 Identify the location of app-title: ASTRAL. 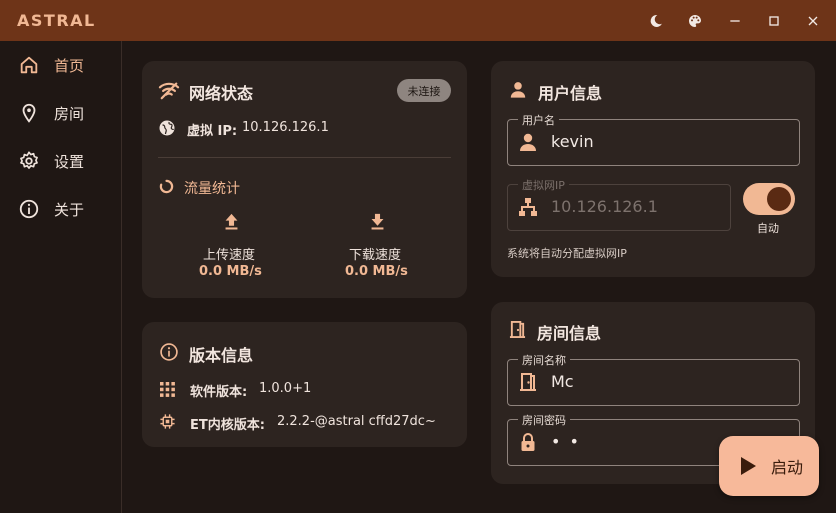
(56, 20).